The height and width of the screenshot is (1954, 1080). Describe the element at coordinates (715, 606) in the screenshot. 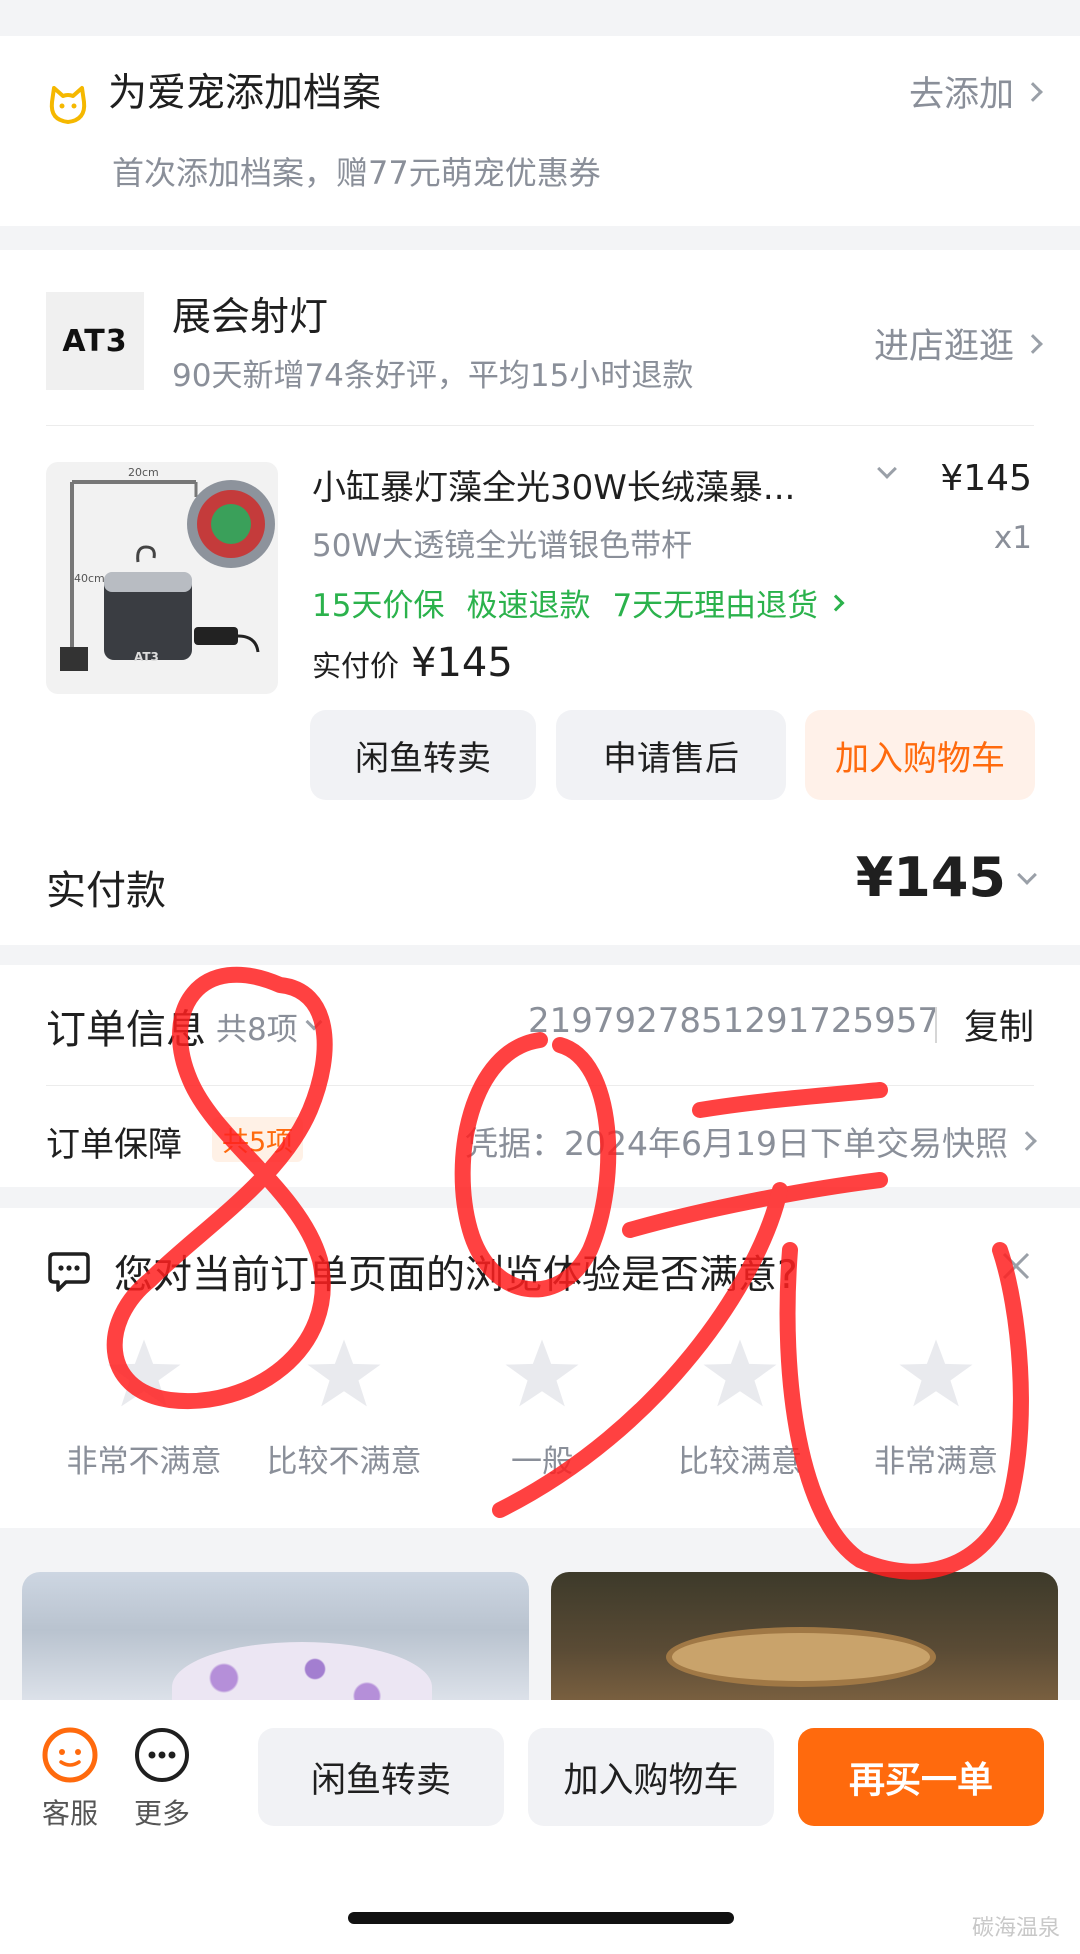

I see `tag-7day-return: 7天无理由退货` at that location.